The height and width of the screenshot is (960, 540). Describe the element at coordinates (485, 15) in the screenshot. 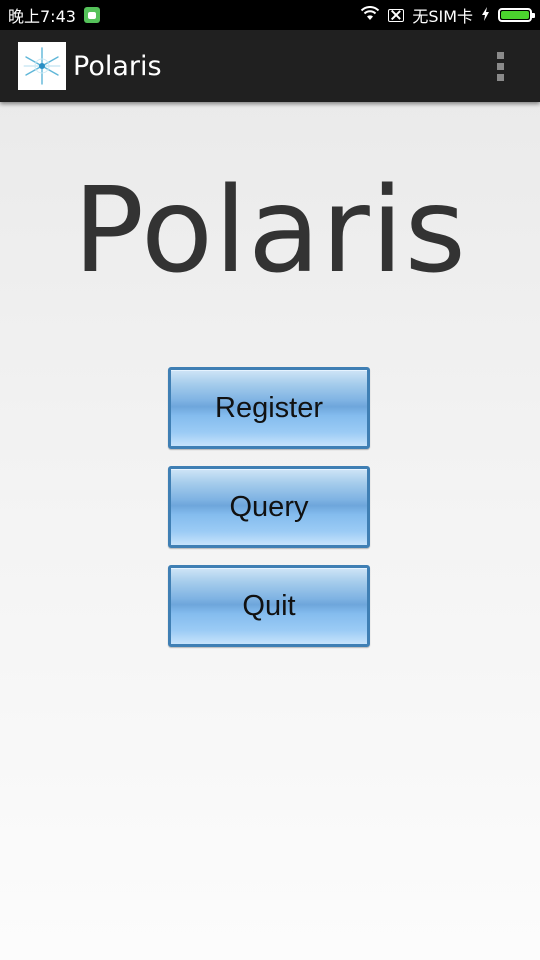

I see `charging-icon` at that location.